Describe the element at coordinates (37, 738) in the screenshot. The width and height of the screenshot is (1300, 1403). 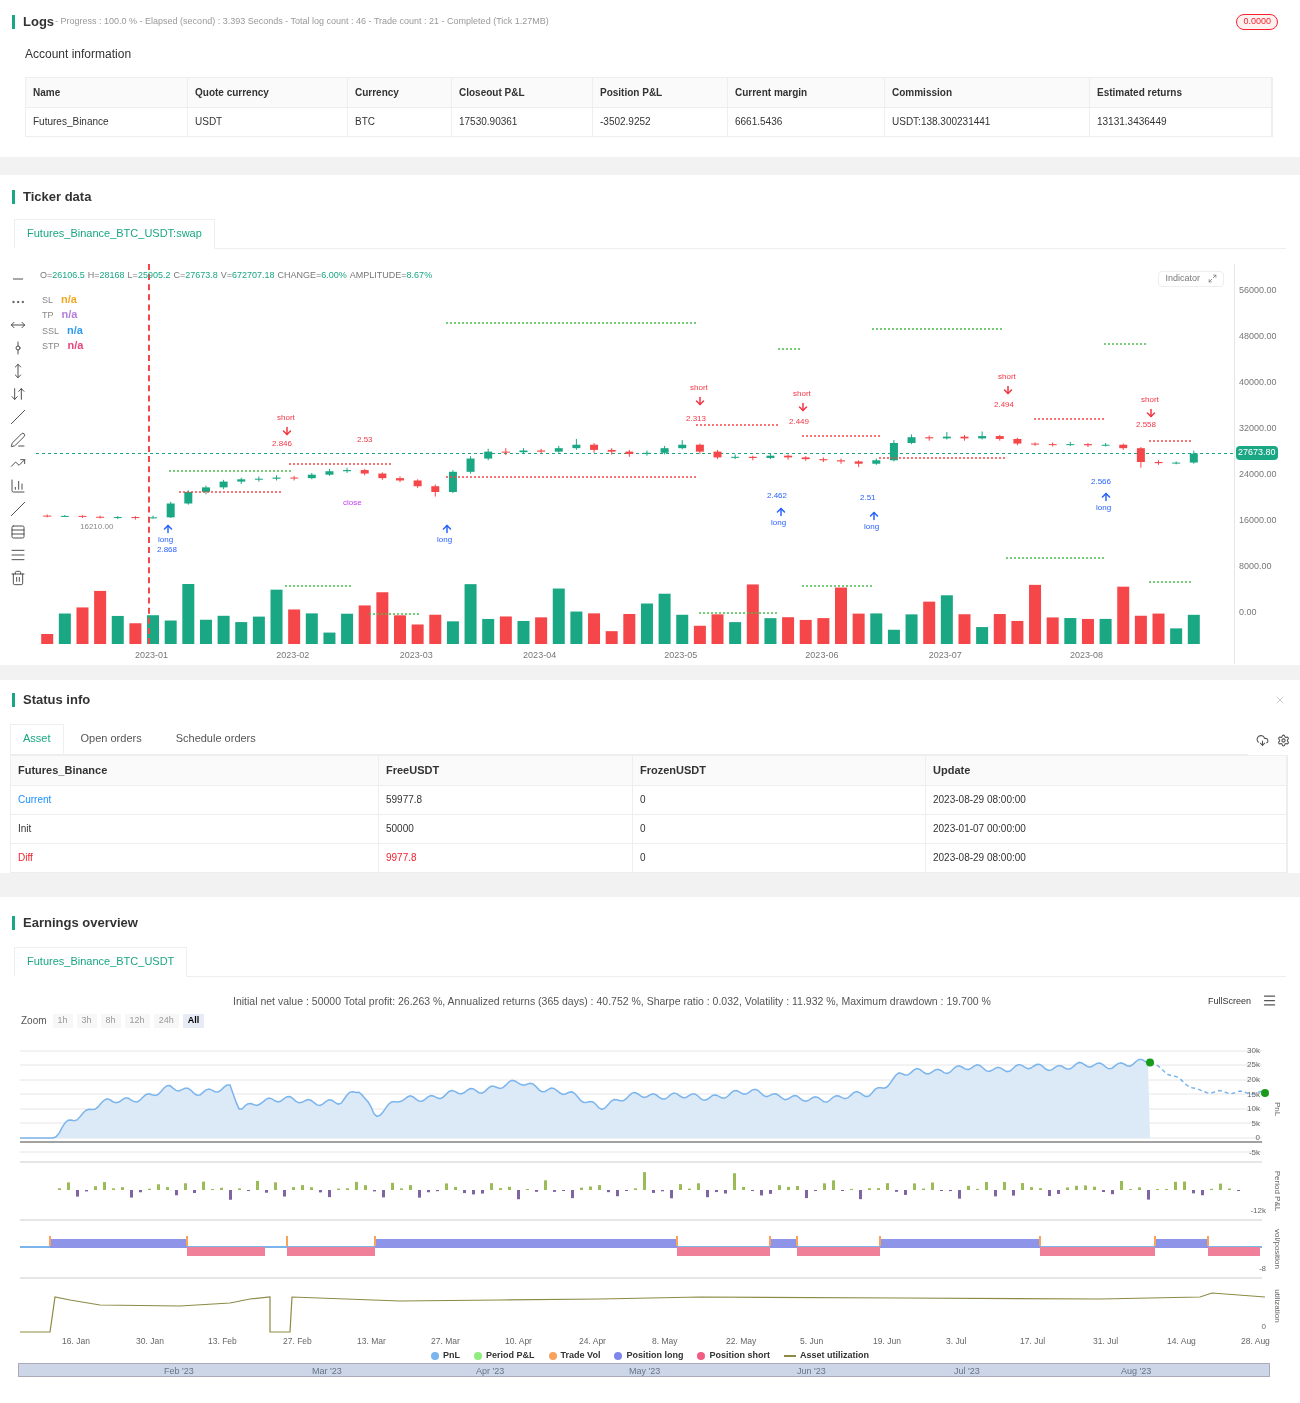
I see `tab: Asset` at that location.